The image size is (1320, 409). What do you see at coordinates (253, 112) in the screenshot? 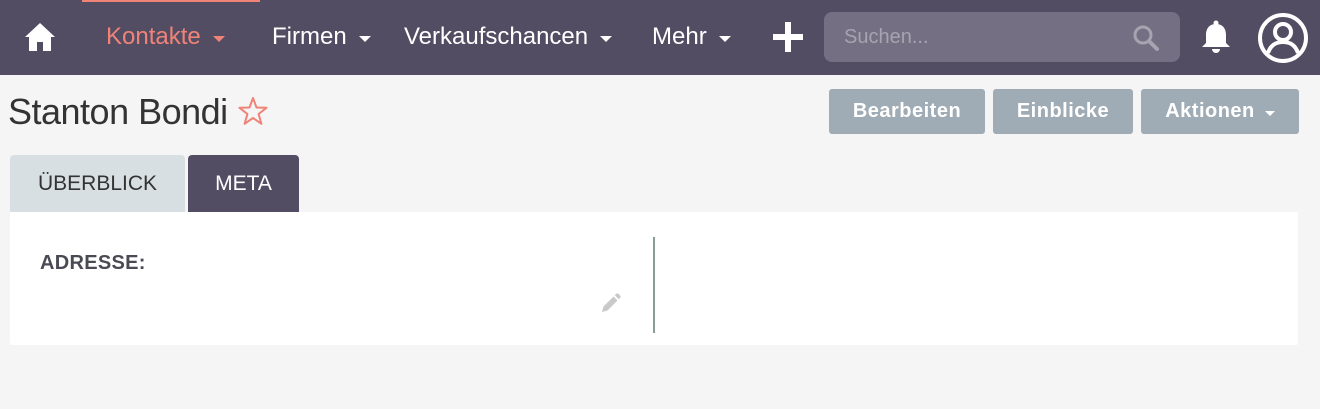
I see `star-icon` at bounding box center [253, 112].